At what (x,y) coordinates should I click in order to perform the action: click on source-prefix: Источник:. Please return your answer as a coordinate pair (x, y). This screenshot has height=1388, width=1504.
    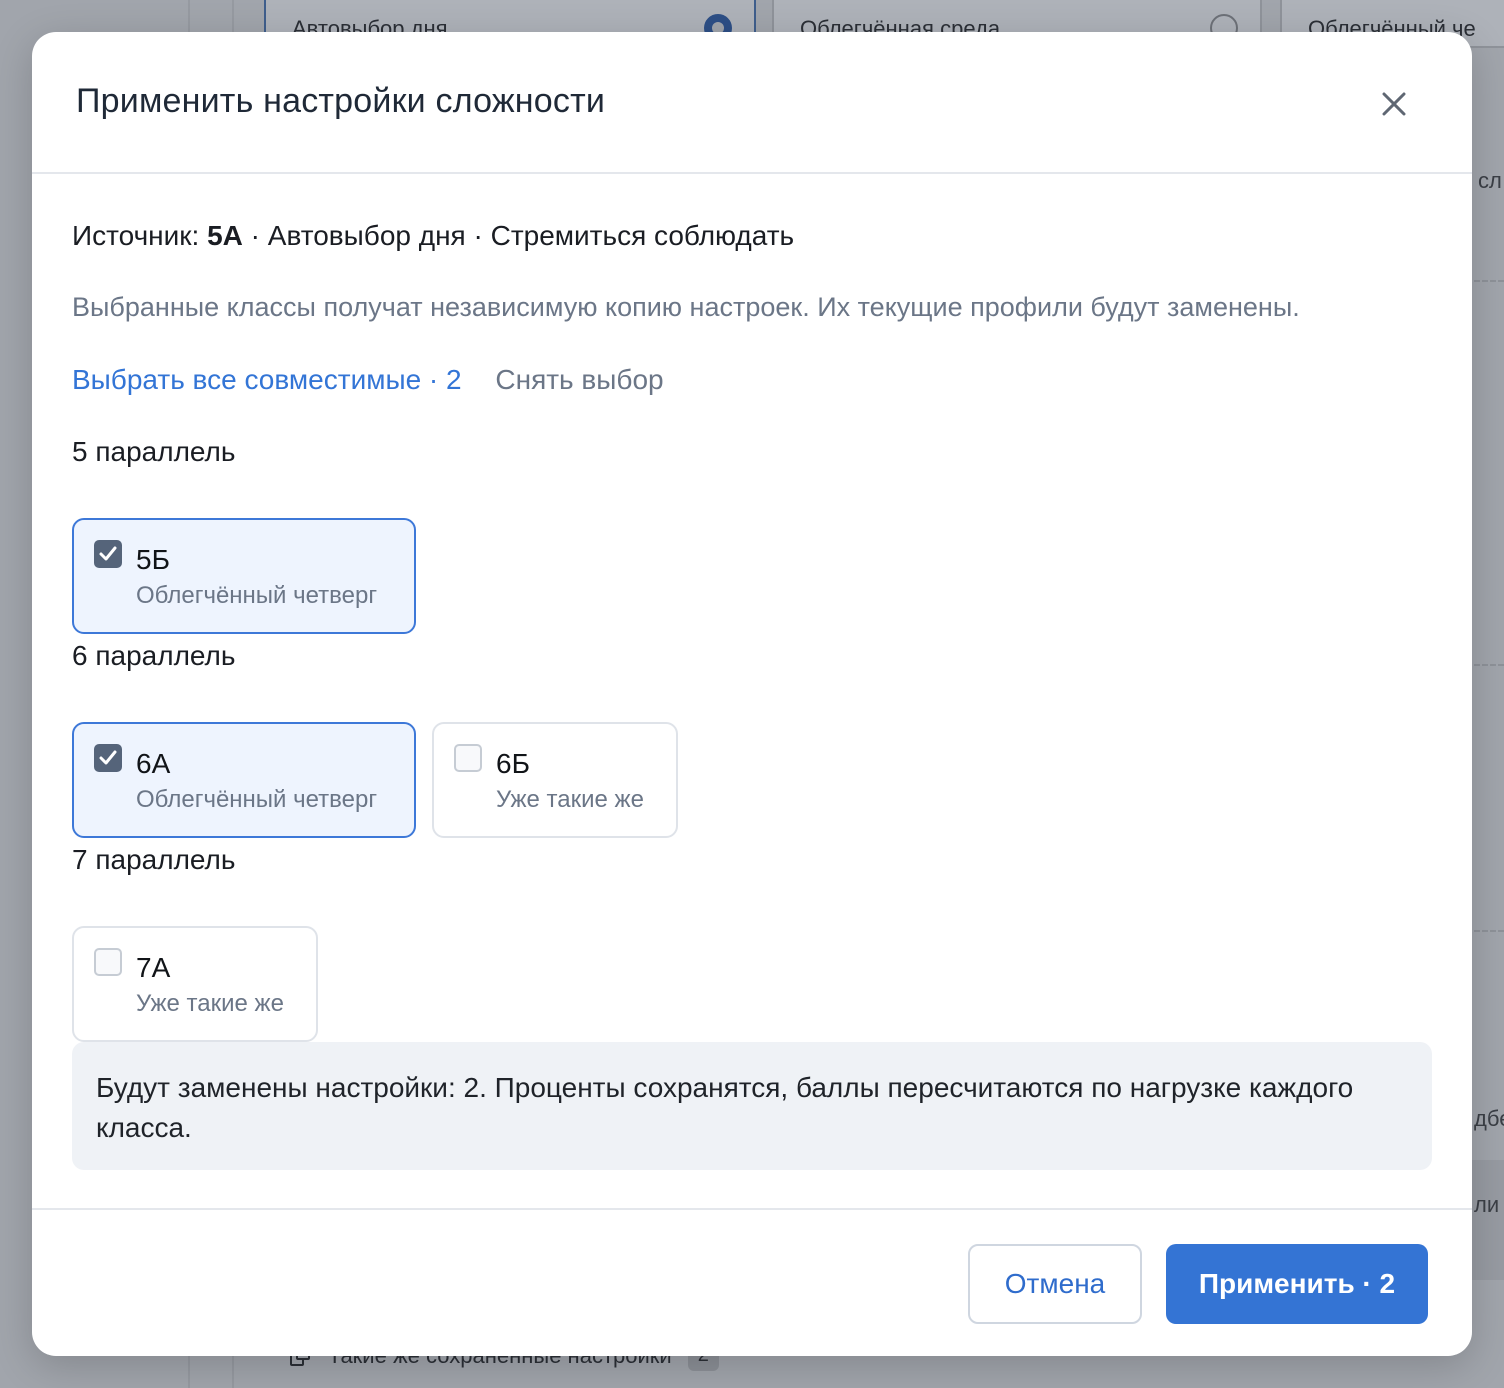
    Looking at the image, I should click on (140, 235).